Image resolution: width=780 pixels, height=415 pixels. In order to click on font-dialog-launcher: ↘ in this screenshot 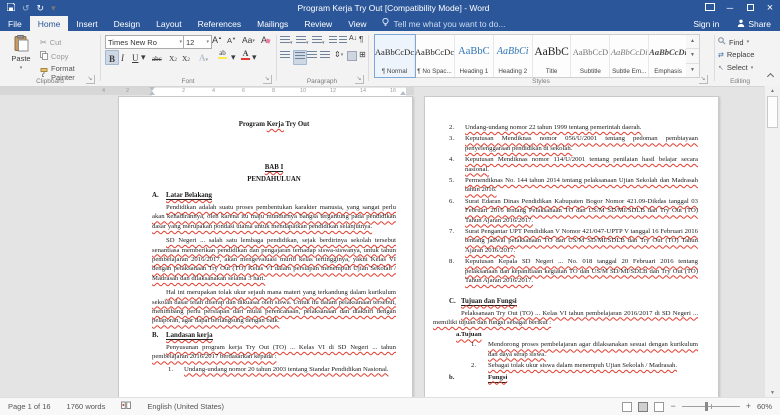, I will do `click(267, 79)`.